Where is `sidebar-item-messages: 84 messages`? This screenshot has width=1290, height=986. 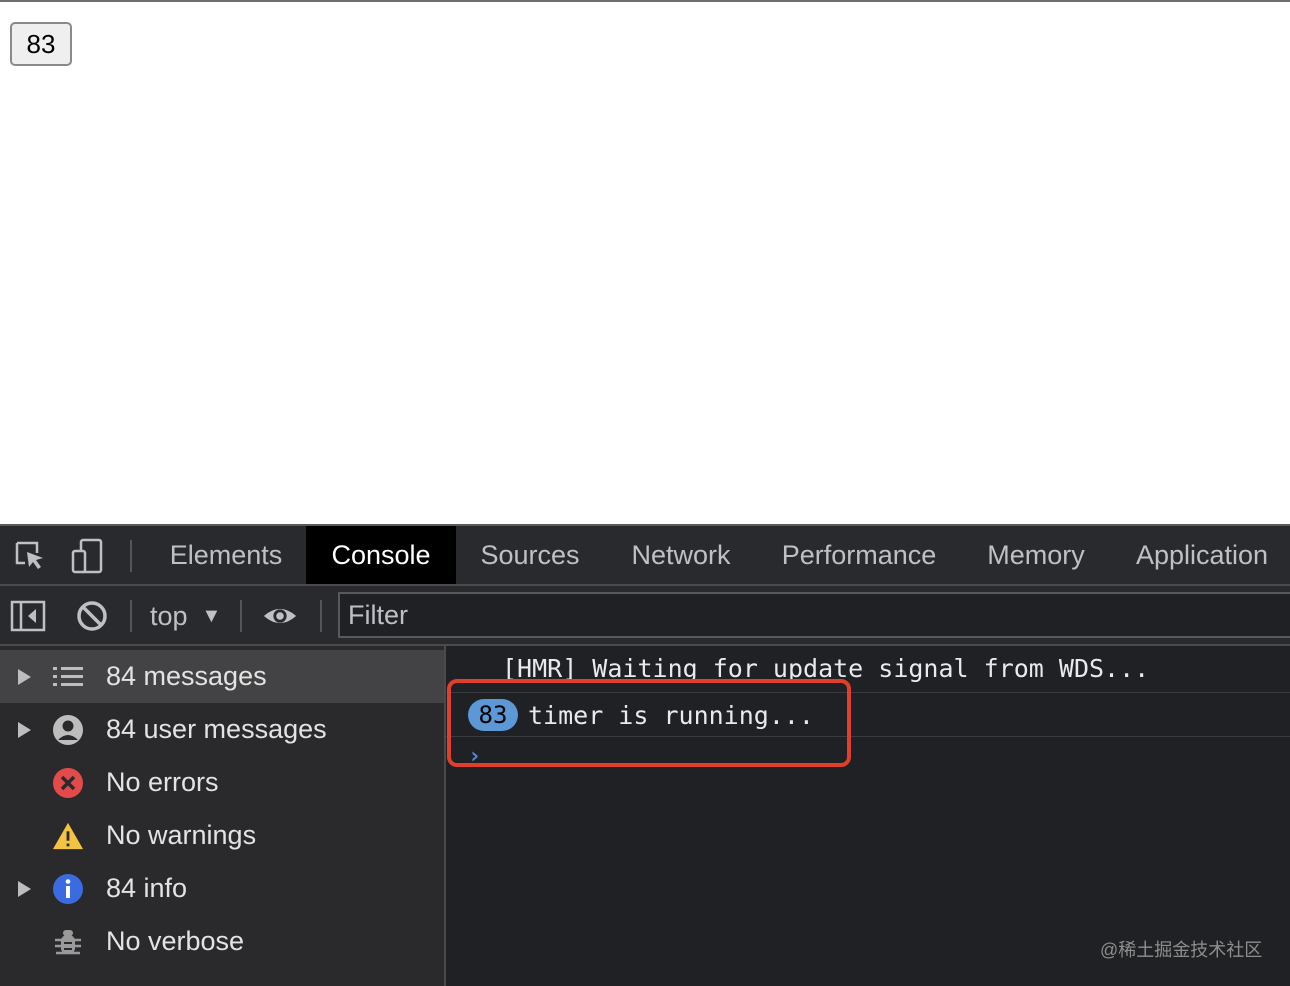 sidebar-item-messages: 84 messages is located at coordinates (222, 676).